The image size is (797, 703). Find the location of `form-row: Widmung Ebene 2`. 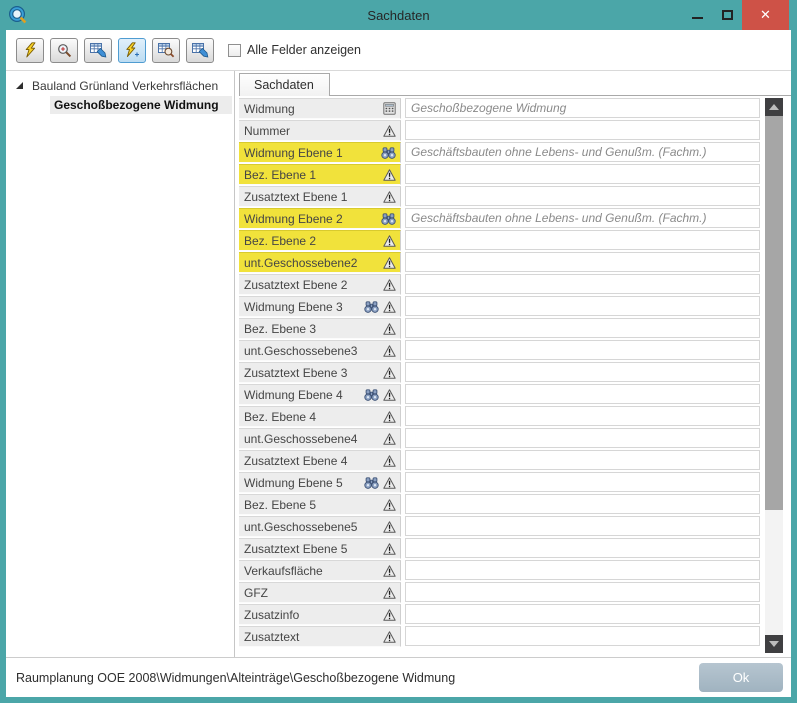

form-row: Widmung Ebene 2 is located at coordinates (501, 219).